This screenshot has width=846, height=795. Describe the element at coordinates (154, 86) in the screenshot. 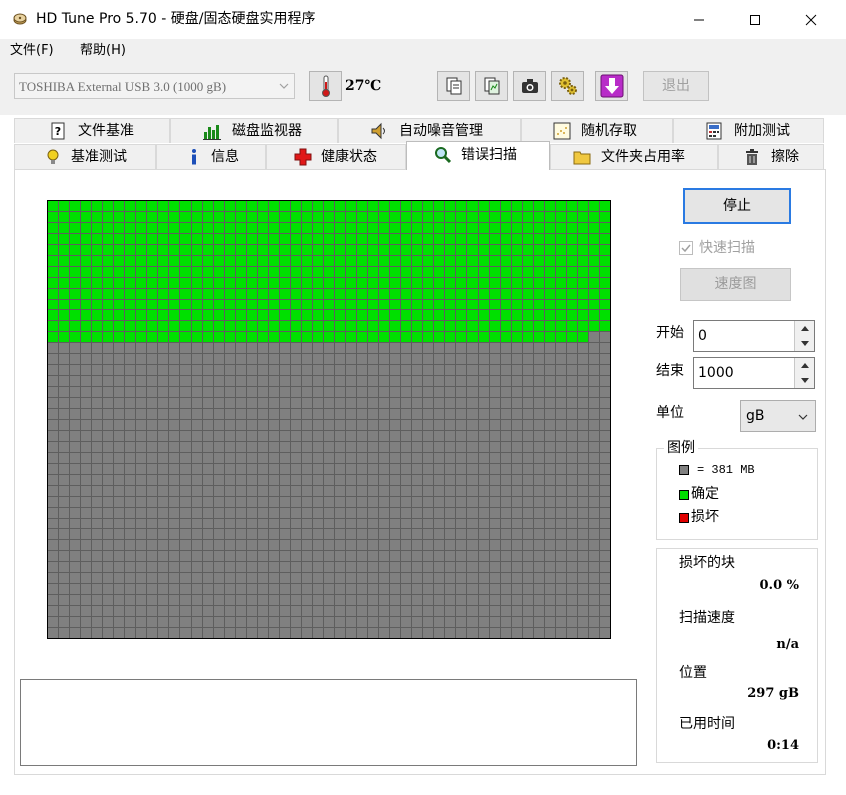

I see `drive-select: TOSHIBA External USB 3.0 (1000 gB)` at that location.